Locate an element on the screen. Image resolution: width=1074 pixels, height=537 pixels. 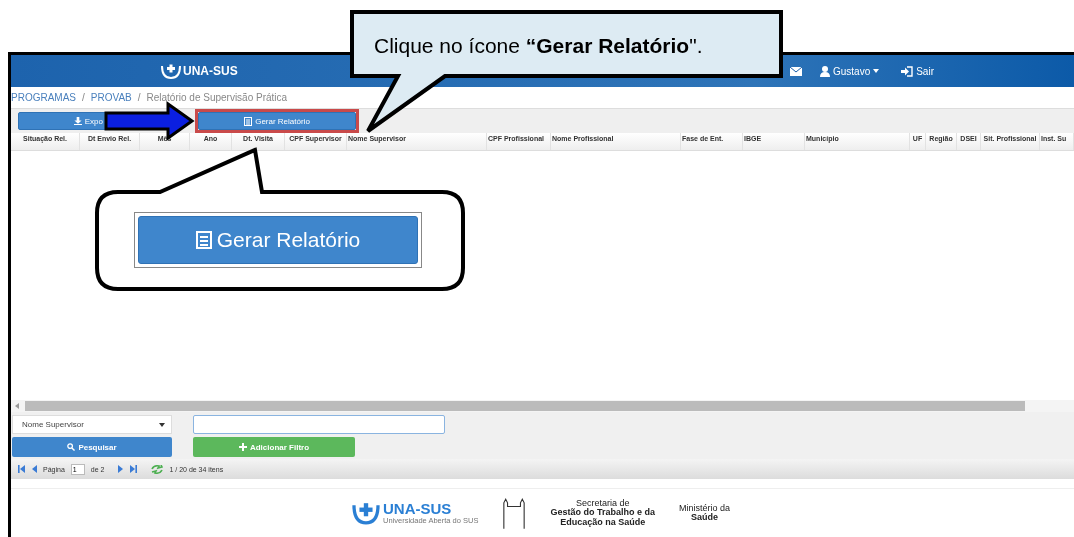
breadcrumb-item: PROVAB is located at coordinates (111, 97).